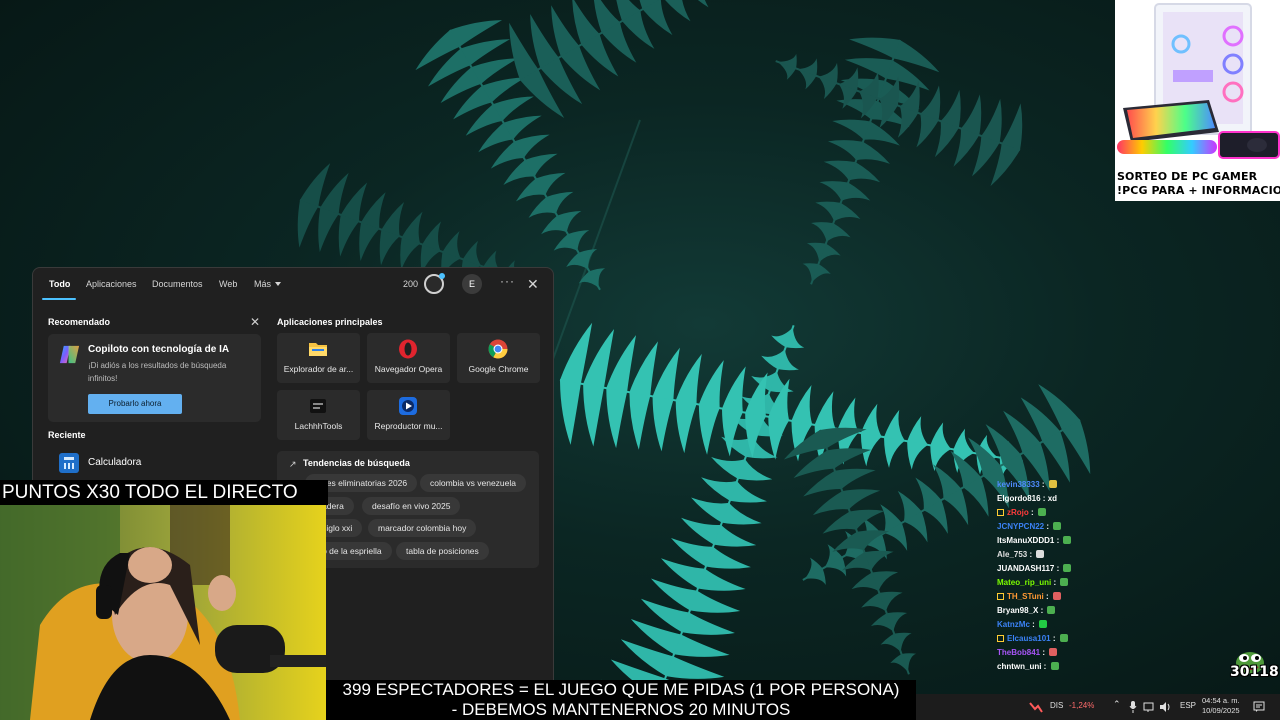 The image size is (1280, 720). What do you see at coordinates (318, 415) in the screenshot?
I see `app-lachhhtools: LachhhTools` at bounding box center [318, 415].